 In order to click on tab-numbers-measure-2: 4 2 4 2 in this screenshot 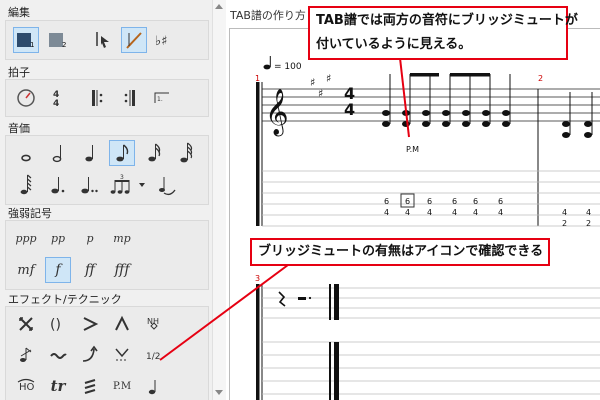, I will do `click(576, 218)`.